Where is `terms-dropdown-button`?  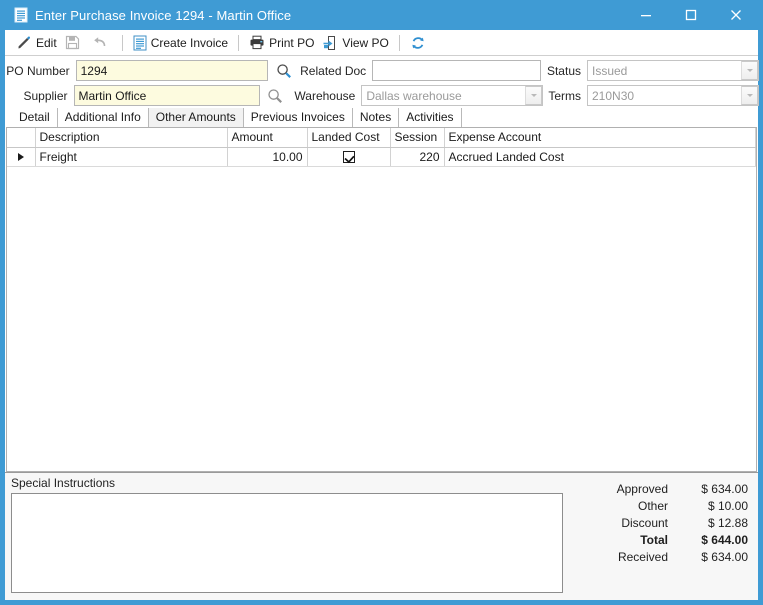
terms-dropdown-button is located at coordinates (749, 95).